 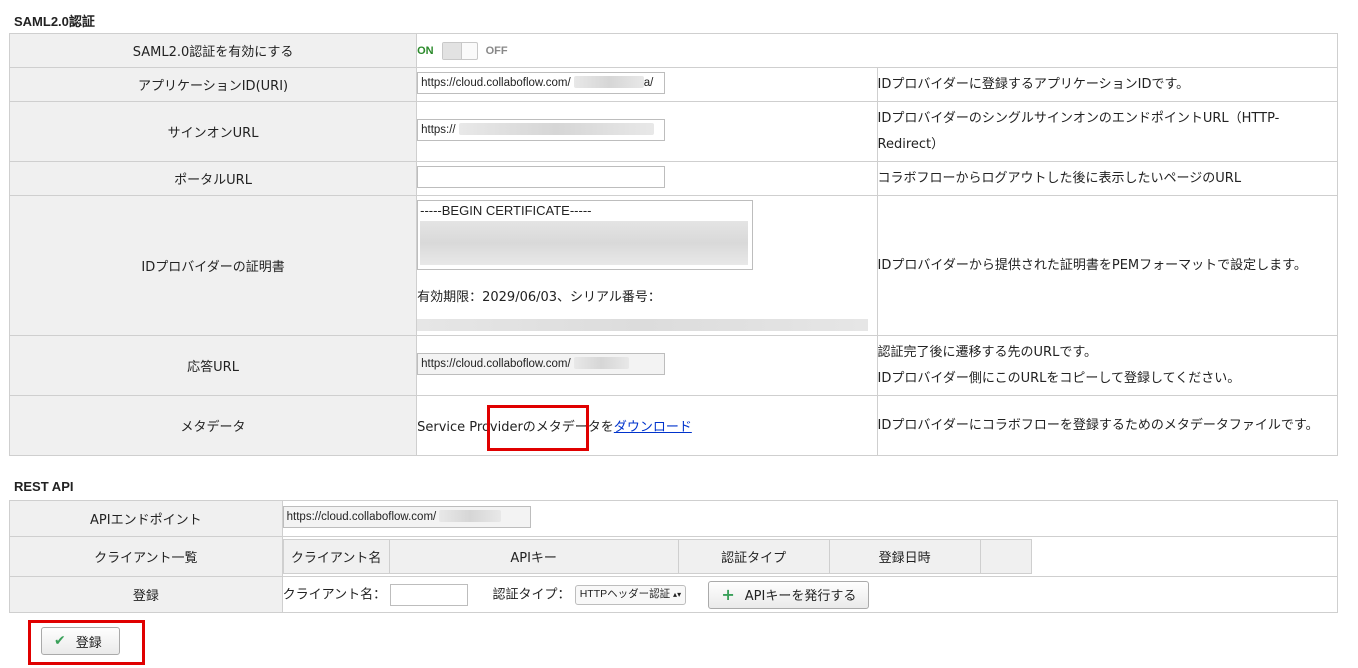 What do you see at coordinates (213, 425) in the screenshot?
I see `metadata-label: メタデータ` at bounding box center [213, 425].